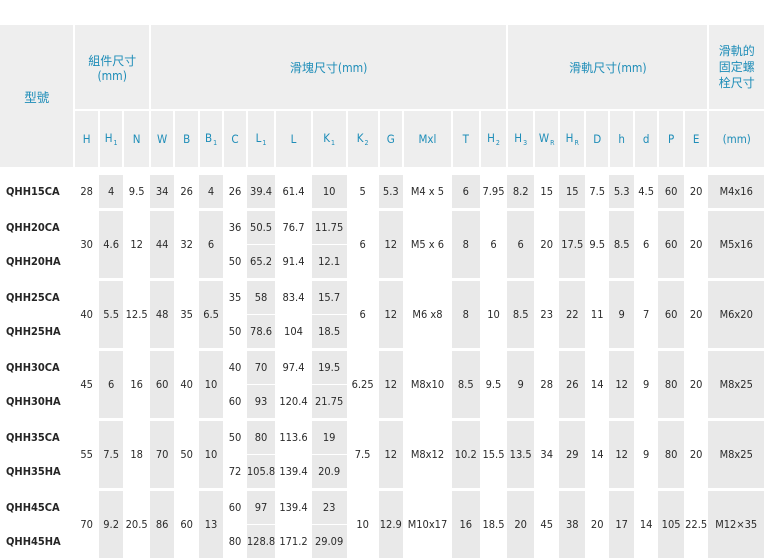  I want to click on cell-d: 6, so click(646, 245).